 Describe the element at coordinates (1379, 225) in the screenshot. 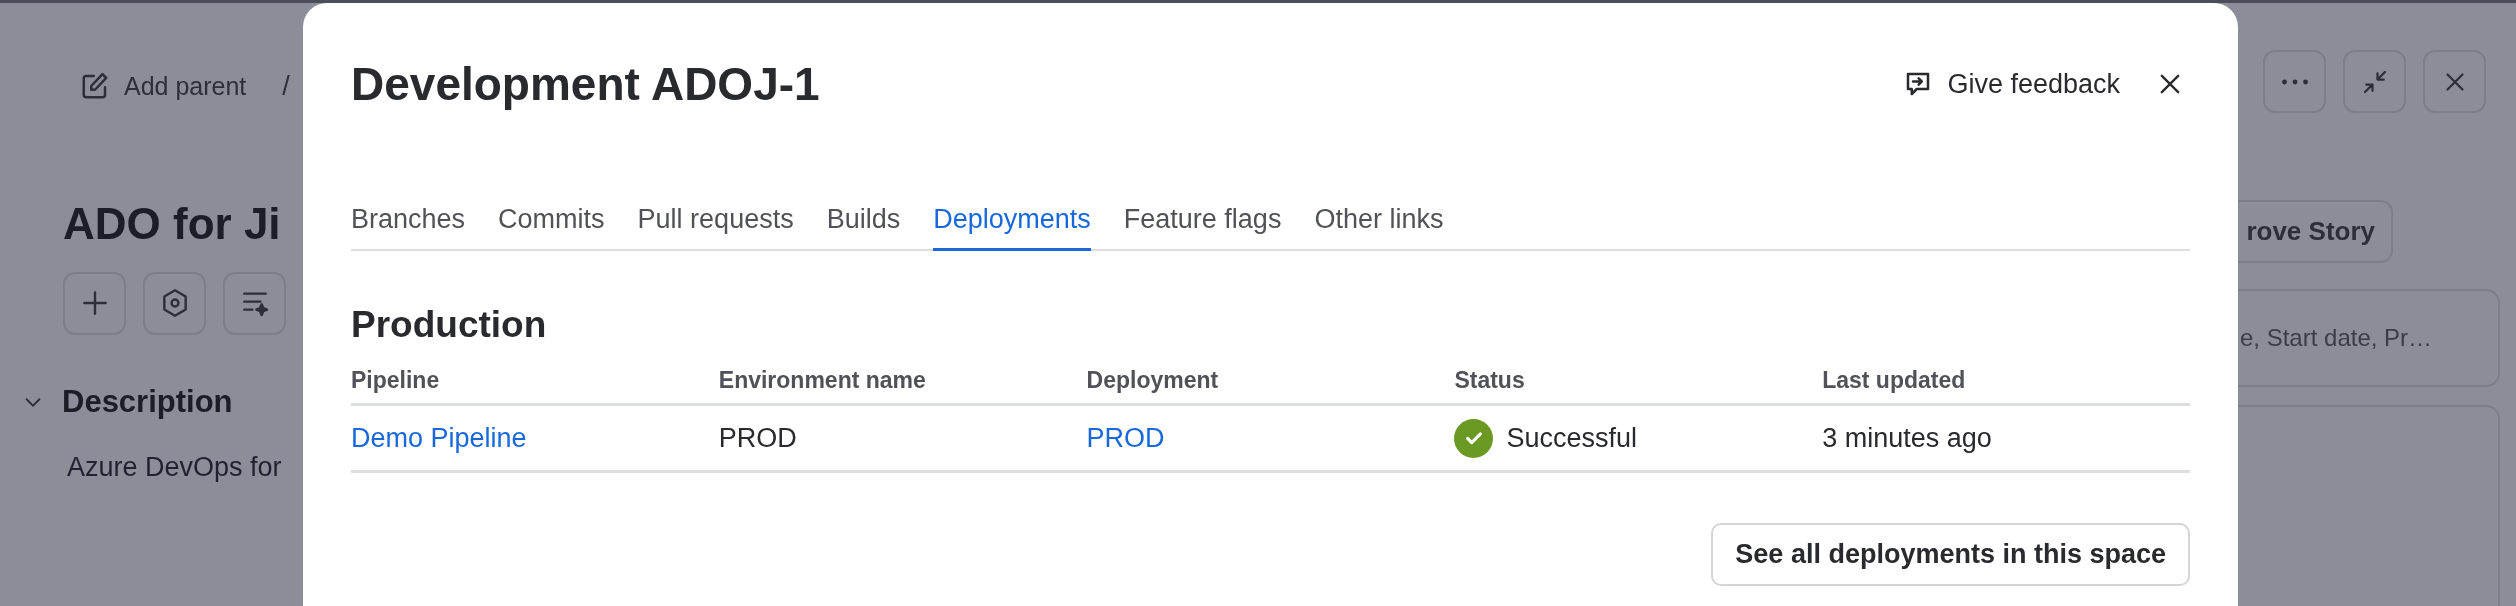

I see `tab: Other links` at that location.